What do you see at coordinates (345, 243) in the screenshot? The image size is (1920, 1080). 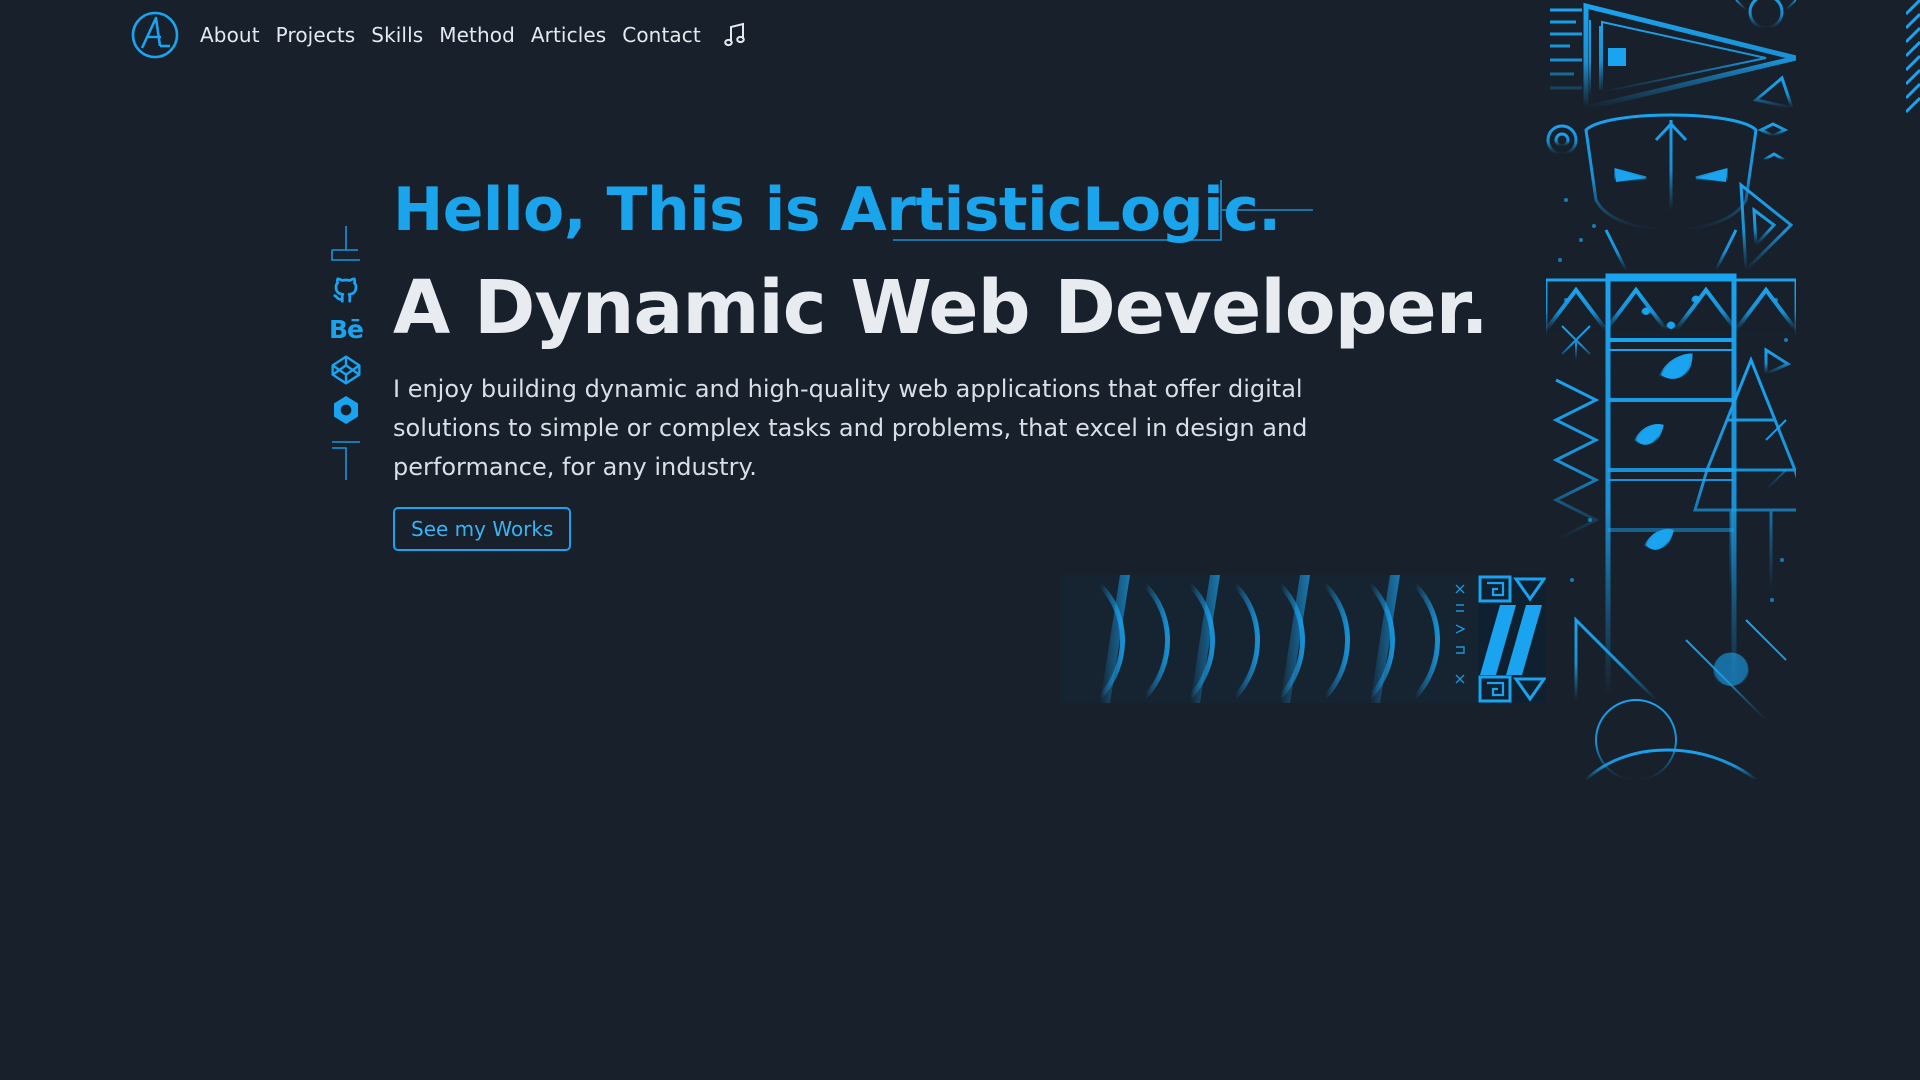 I see `social-divider-top` at bounding box center [345, 243].